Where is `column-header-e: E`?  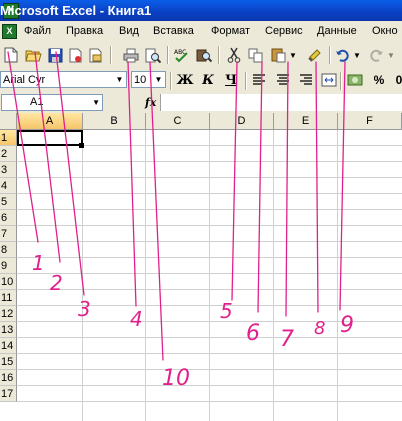 column-header-e: E is located at coordinates (306, 121).